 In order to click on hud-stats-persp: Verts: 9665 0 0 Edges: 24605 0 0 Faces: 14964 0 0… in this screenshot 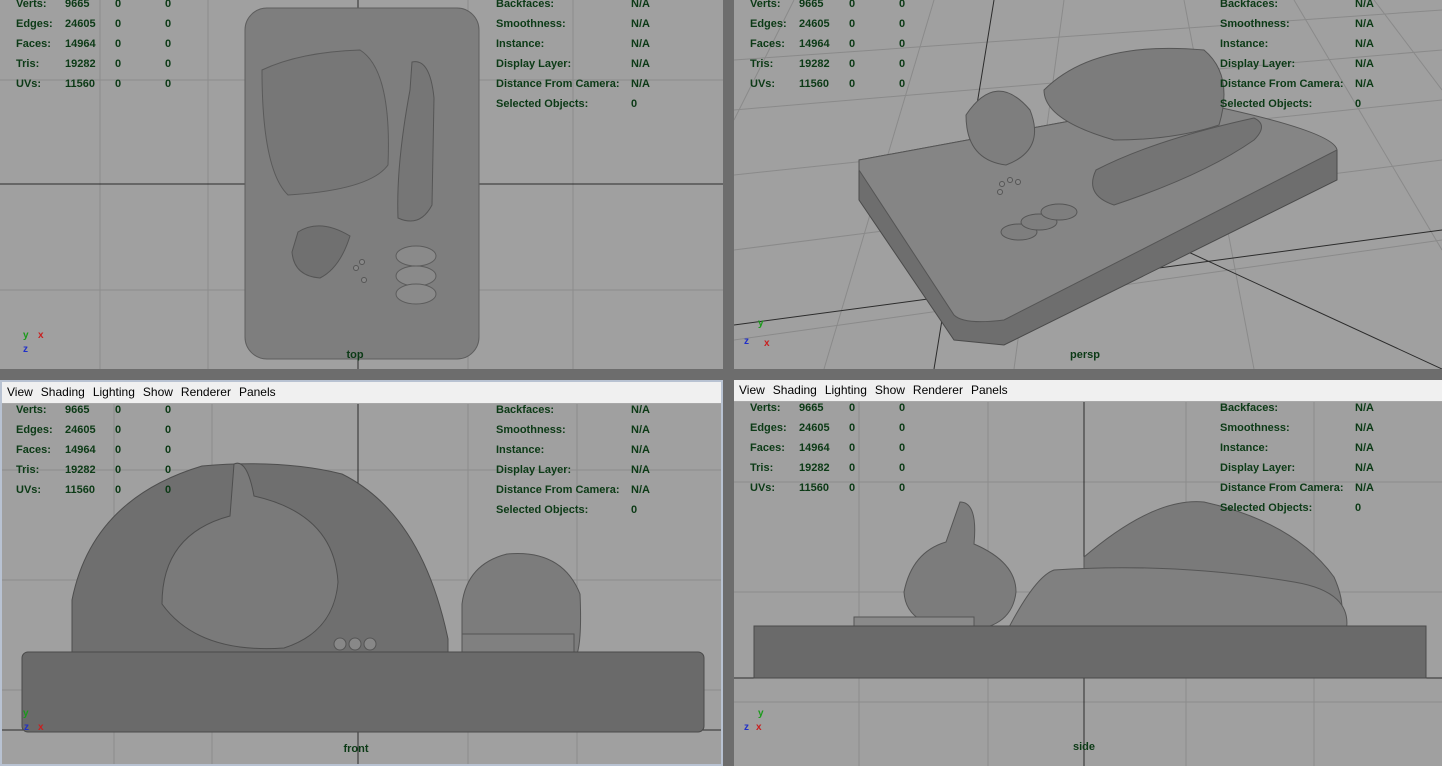, I will do `click(828, 45)`.